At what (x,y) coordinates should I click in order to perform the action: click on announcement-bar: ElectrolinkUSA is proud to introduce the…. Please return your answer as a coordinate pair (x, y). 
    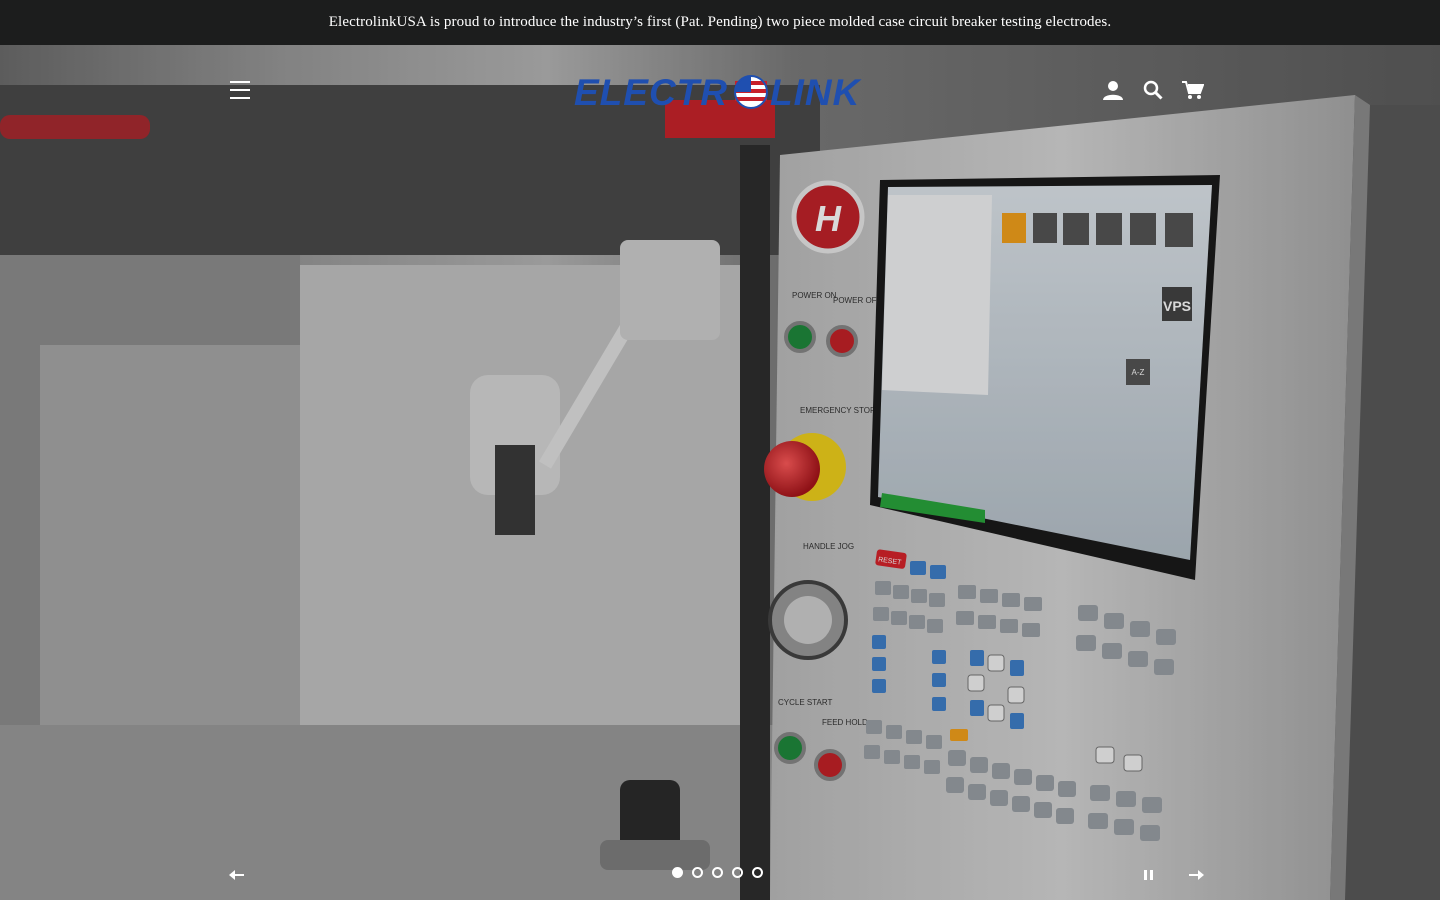
    Looking at the image, I should click on (720, 22).